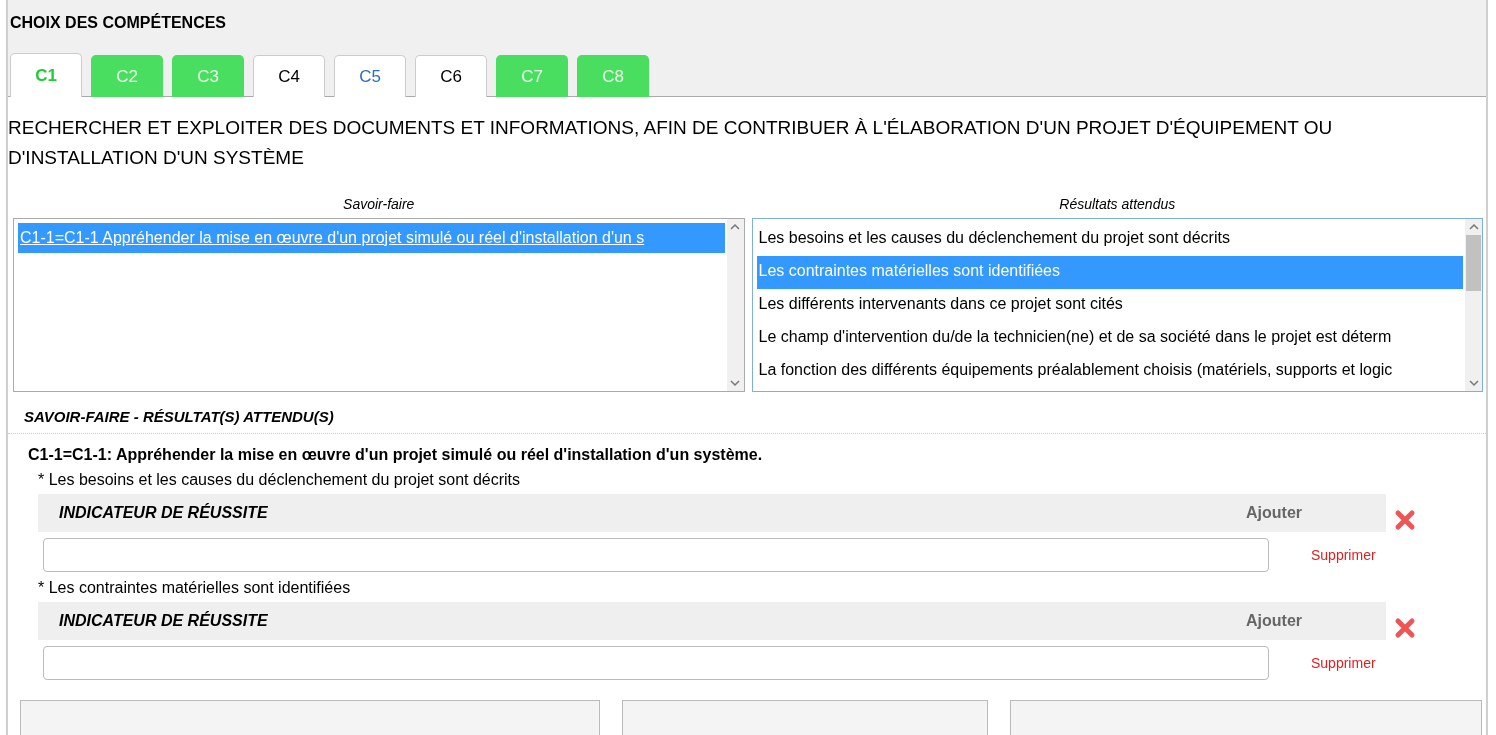 The height and width of the screenshot is (735, 1496). Describe the element at coordinates (289, 76) in the screenshot. I see `tab: C4` at that location.